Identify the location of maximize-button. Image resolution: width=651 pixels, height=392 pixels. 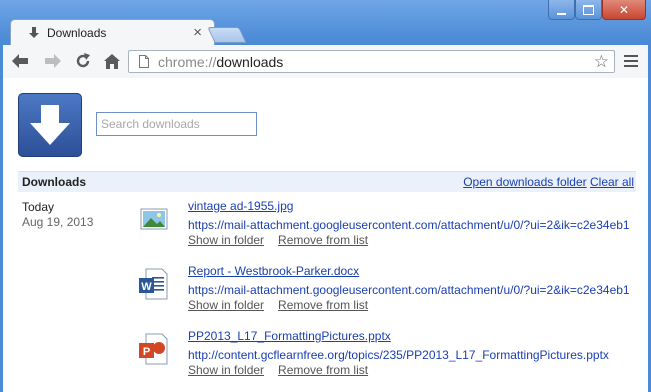
(588, 10).